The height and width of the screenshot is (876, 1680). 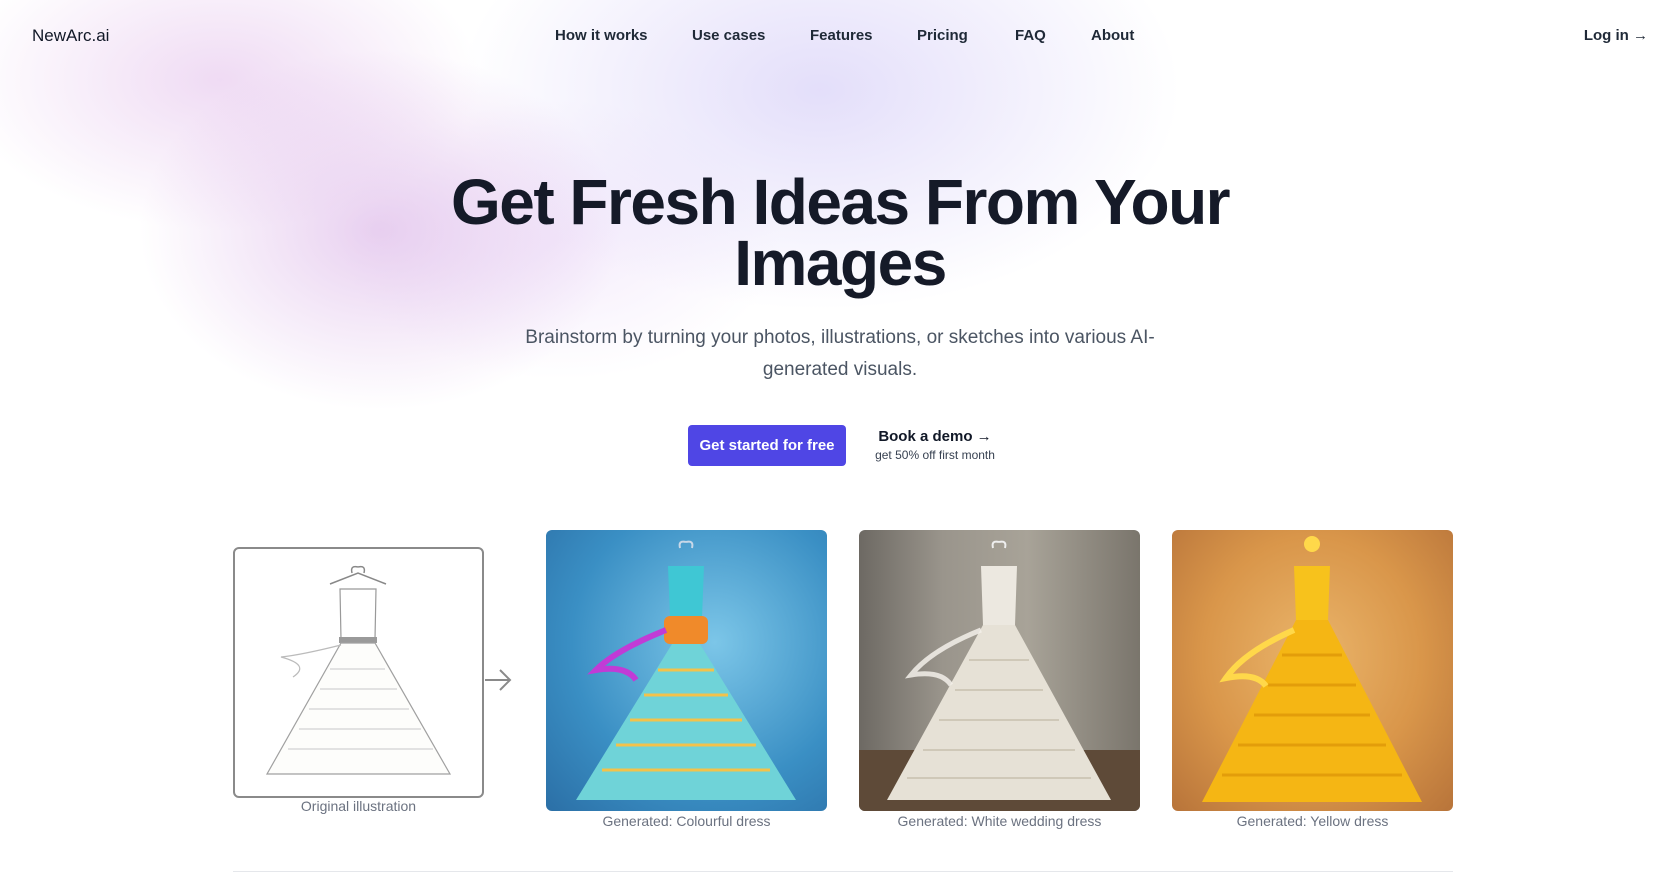 I want to click on dress-image-colourful, so click(x=686, y=670).